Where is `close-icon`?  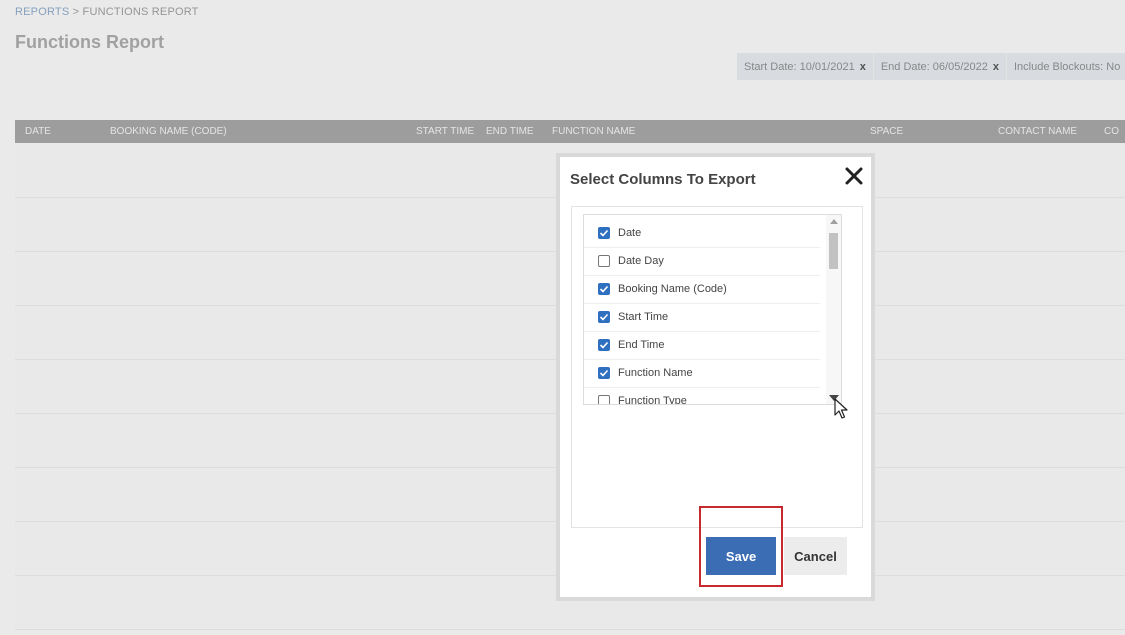 close-icon is located at coordinates (854, 176).